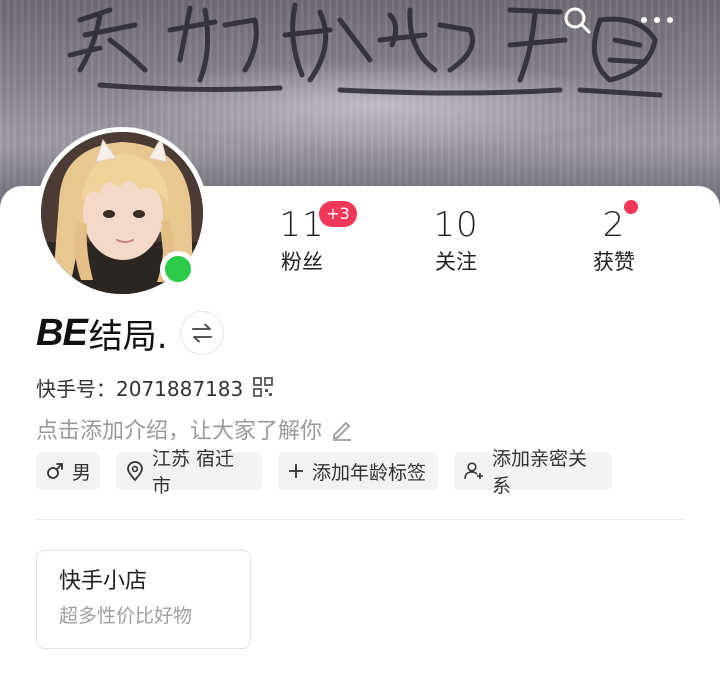  Describe the element at coordinates (342, 429) in the screenshot. I see `edit-pencil-icon` at that location.